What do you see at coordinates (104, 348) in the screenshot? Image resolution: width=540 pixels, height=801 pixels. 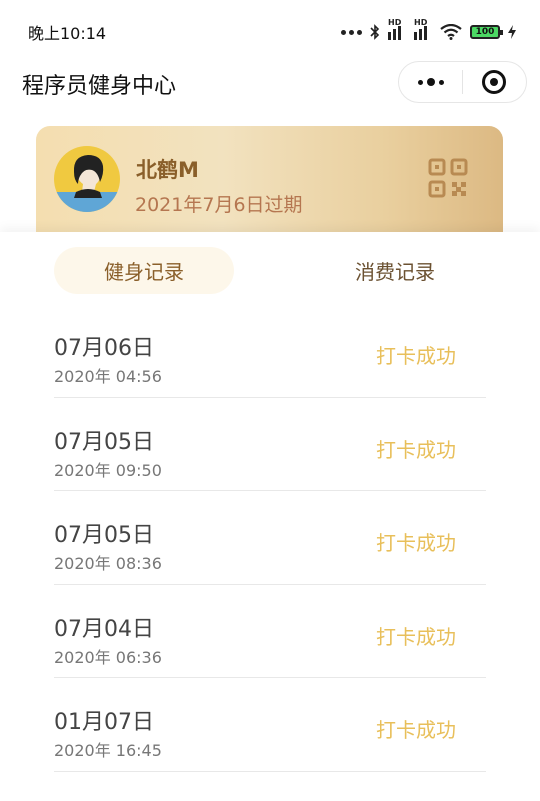 I see `record-date: 07月06日` at bounding box center [104, 348].